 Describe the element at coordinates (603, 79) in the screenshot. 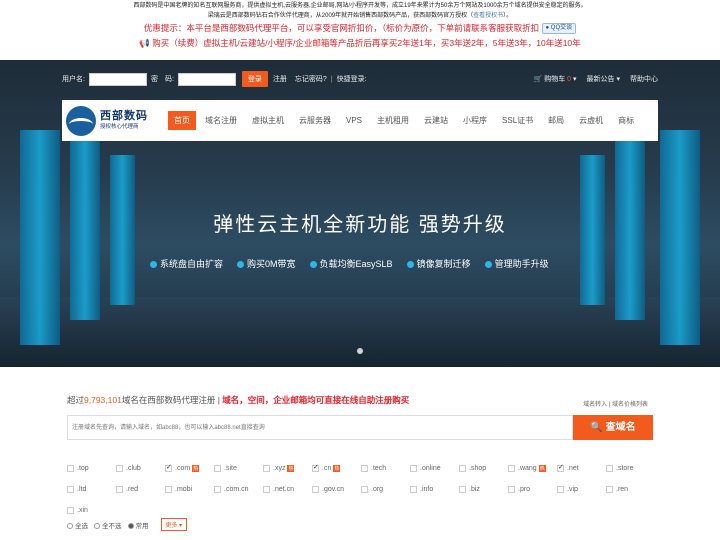

I see `news-link: 最新公告 ▾` at that location.